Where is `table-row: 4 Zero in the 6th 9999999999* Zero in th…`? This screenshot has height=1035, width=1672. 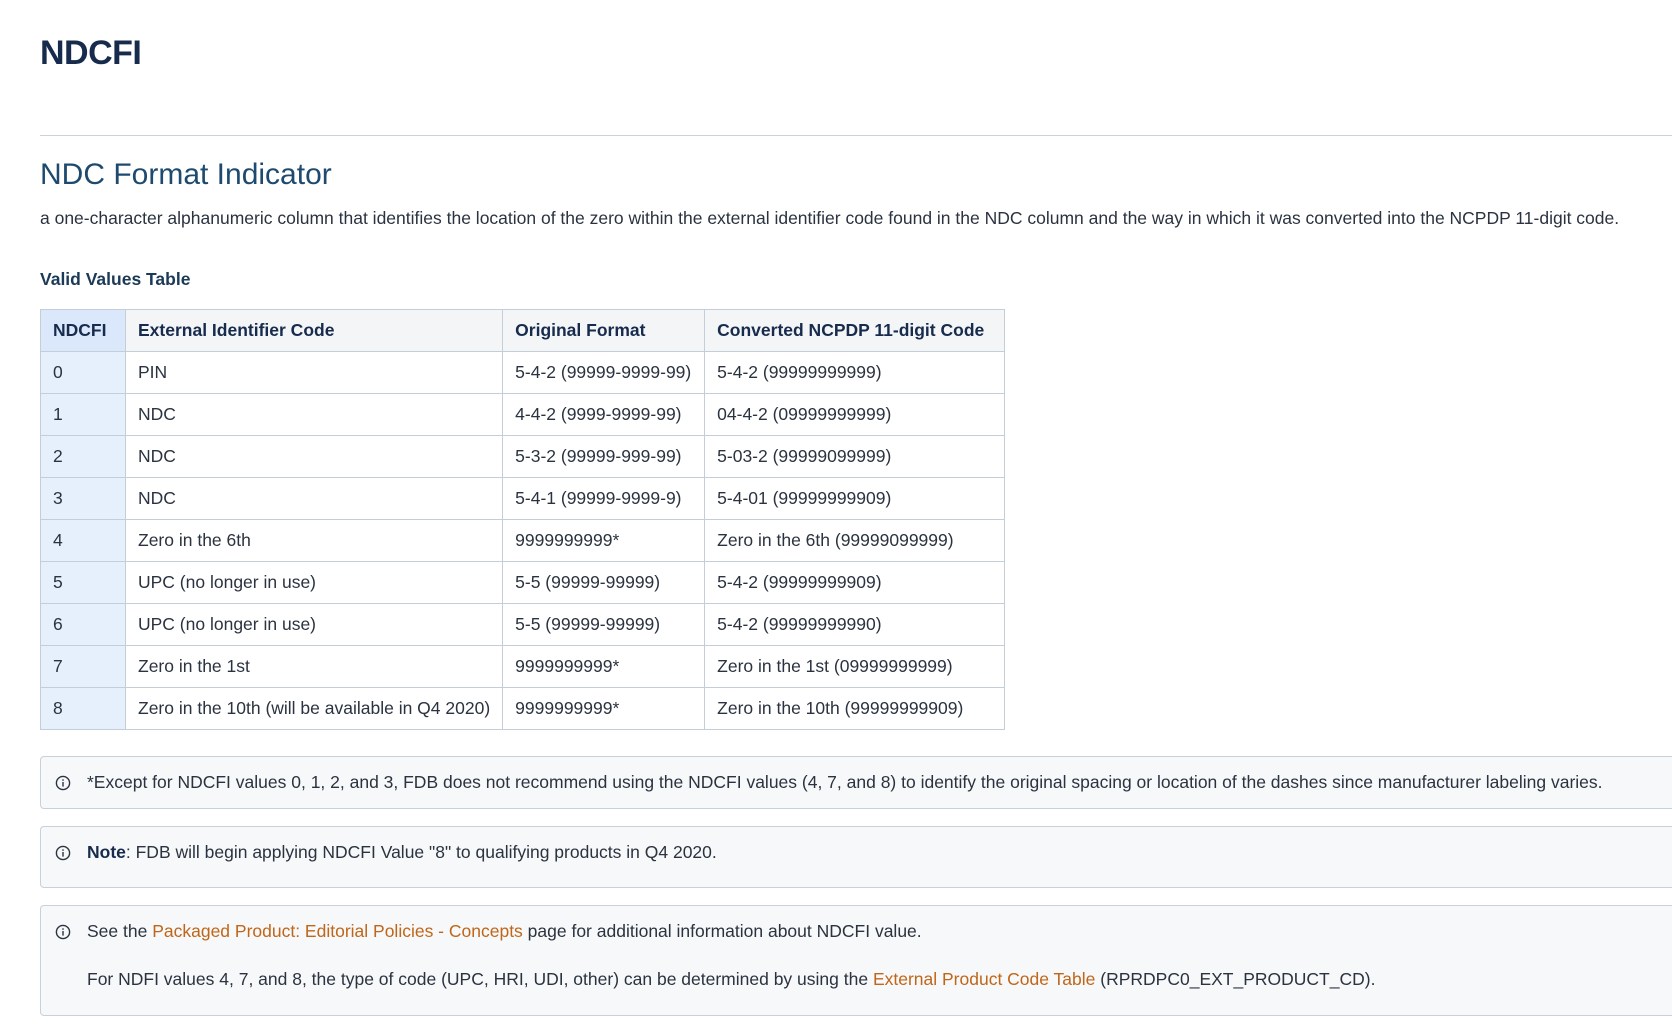
table-row: 4 Zero in the 6th 9999999999* Zero in th… is located at coordinates (523, 540).